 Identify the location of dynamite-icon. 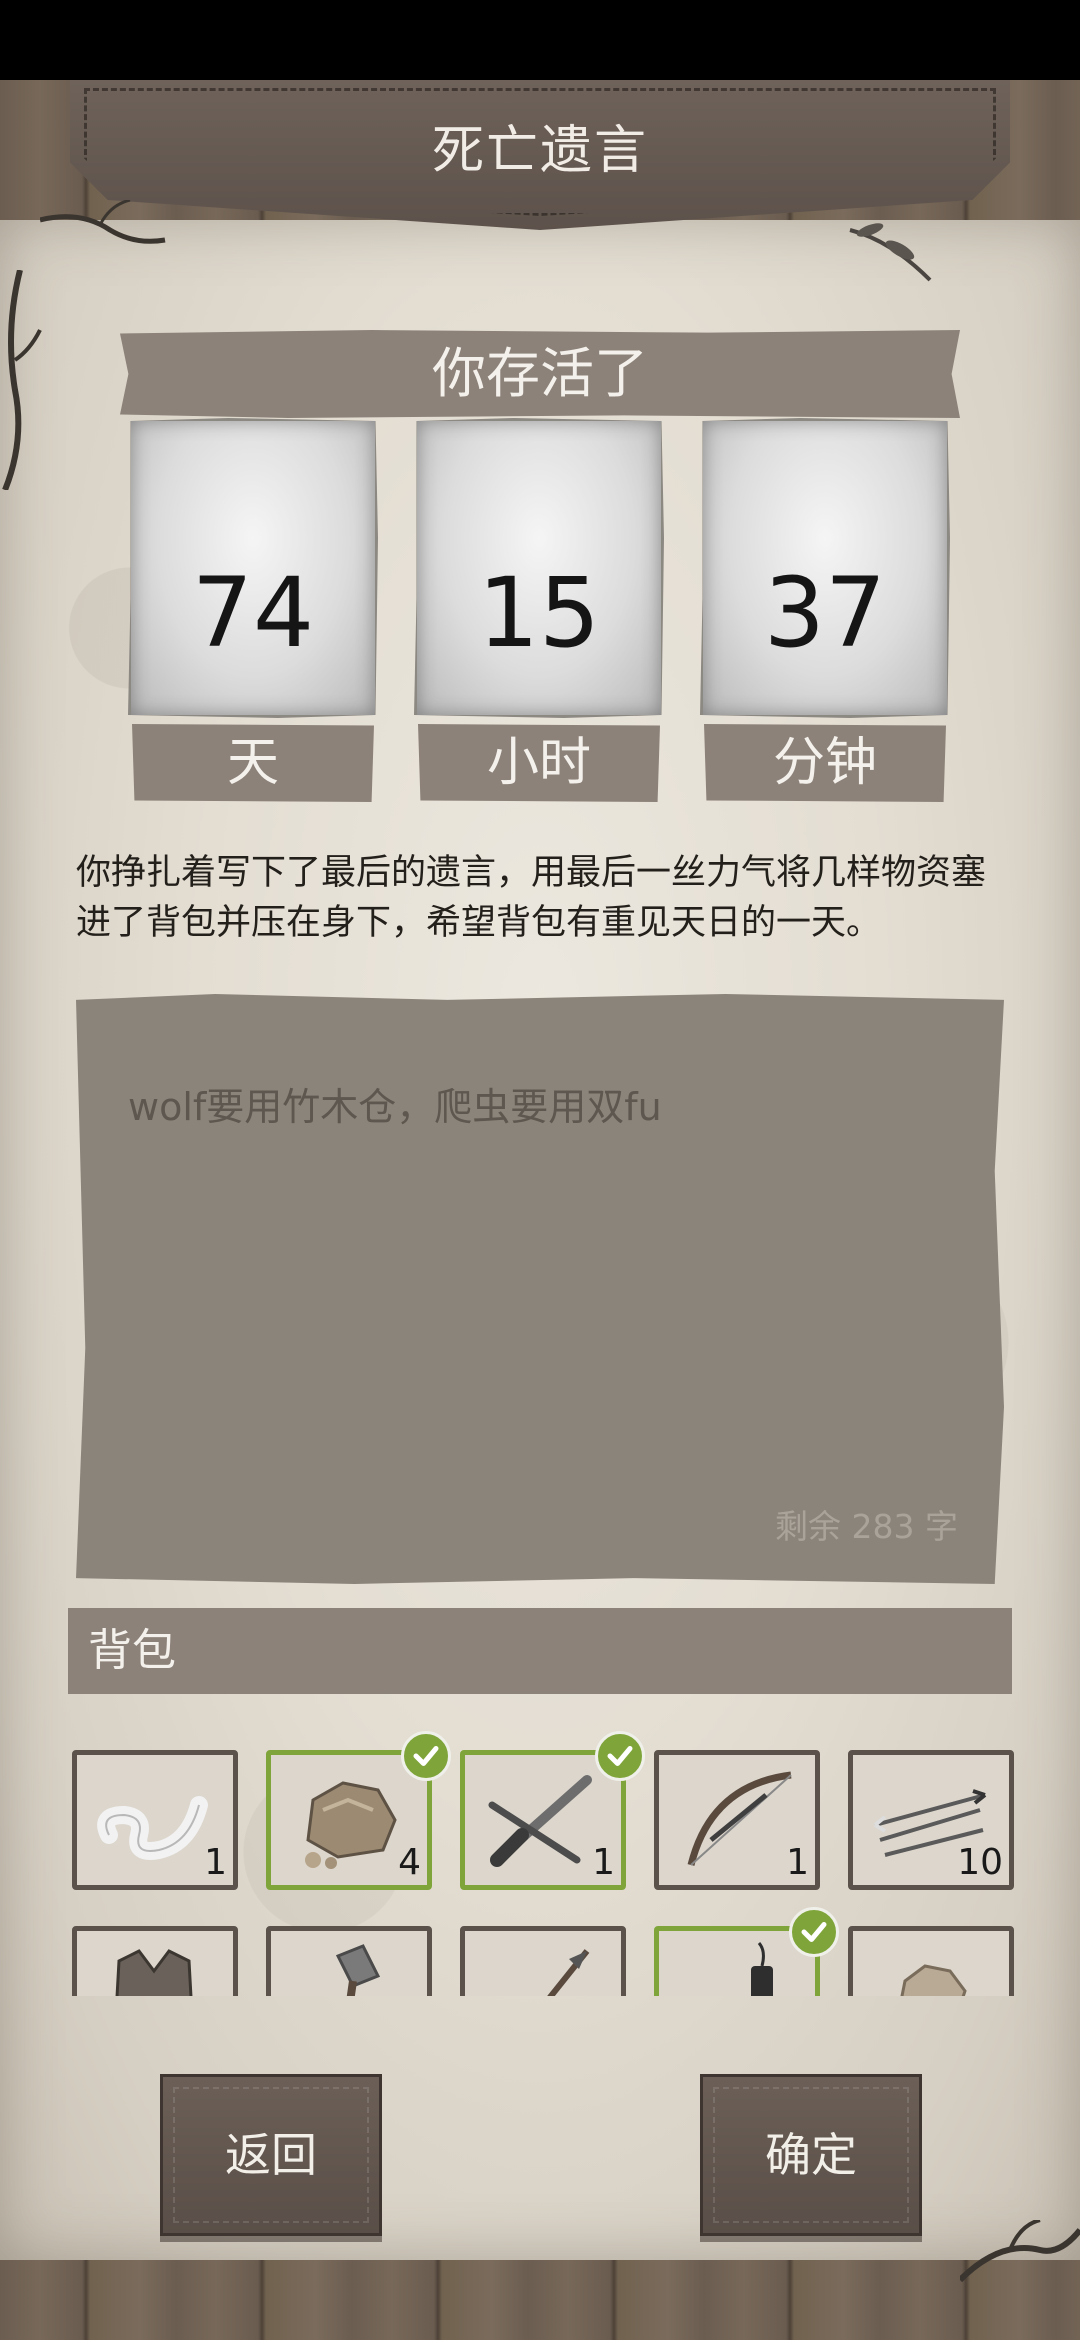
(762, 1969).